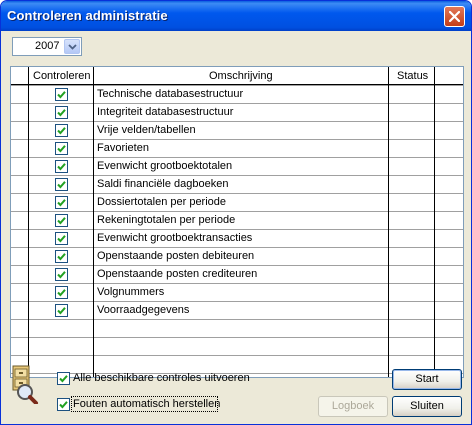 This screenshot has height=425, width=472. Describe the element at coordinates (61, 76) in the screenshot. I see `header-controleren: Controleren` at that location.